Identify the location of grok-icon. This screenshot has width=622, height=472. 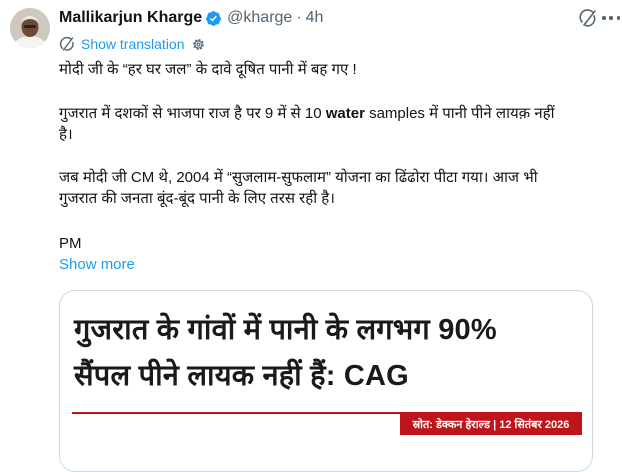
(588, 18).